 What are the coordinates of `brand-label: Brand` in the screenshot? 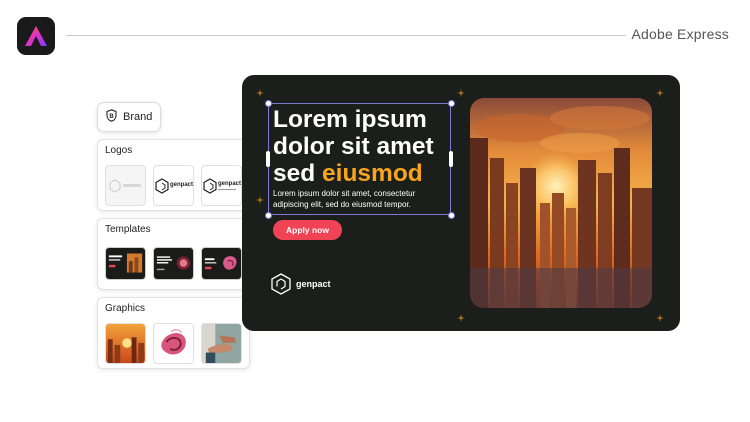 It's located at (138, 117).